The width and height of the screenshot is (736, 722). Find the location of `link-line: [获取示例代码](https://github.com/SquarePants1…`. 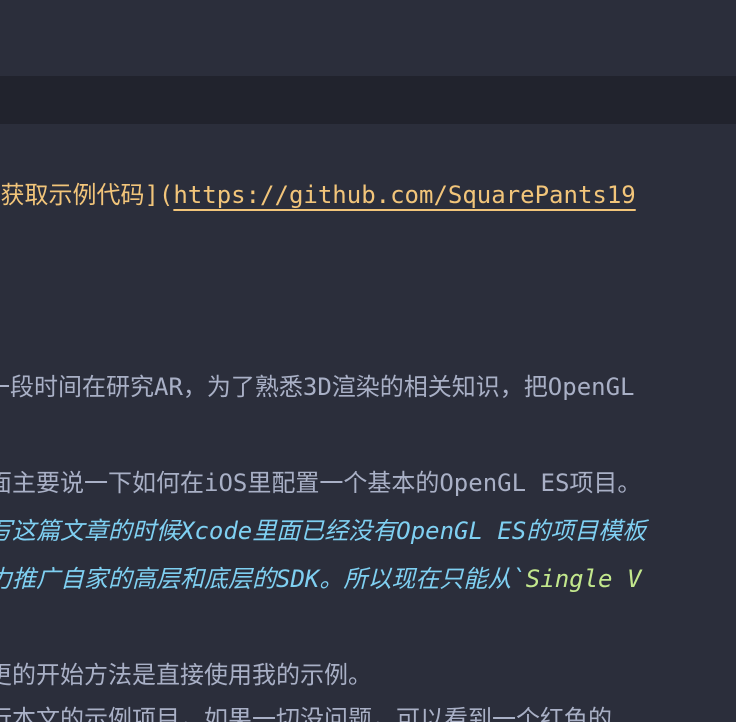

link-line: [获取示例代码](https://github.com/SquarePants1… is located at coordinates (318, 195).